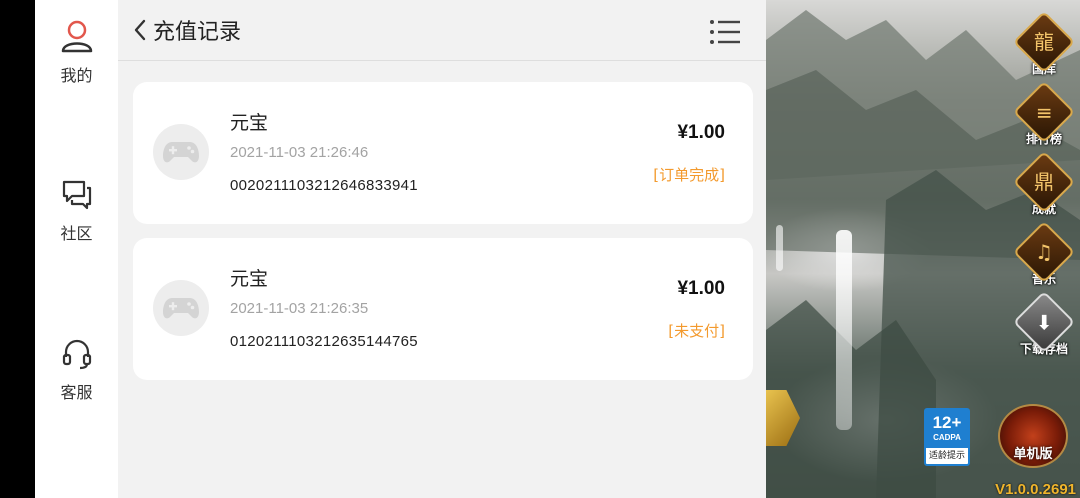  I want to click on header: 充值记录, so click(442, 30).